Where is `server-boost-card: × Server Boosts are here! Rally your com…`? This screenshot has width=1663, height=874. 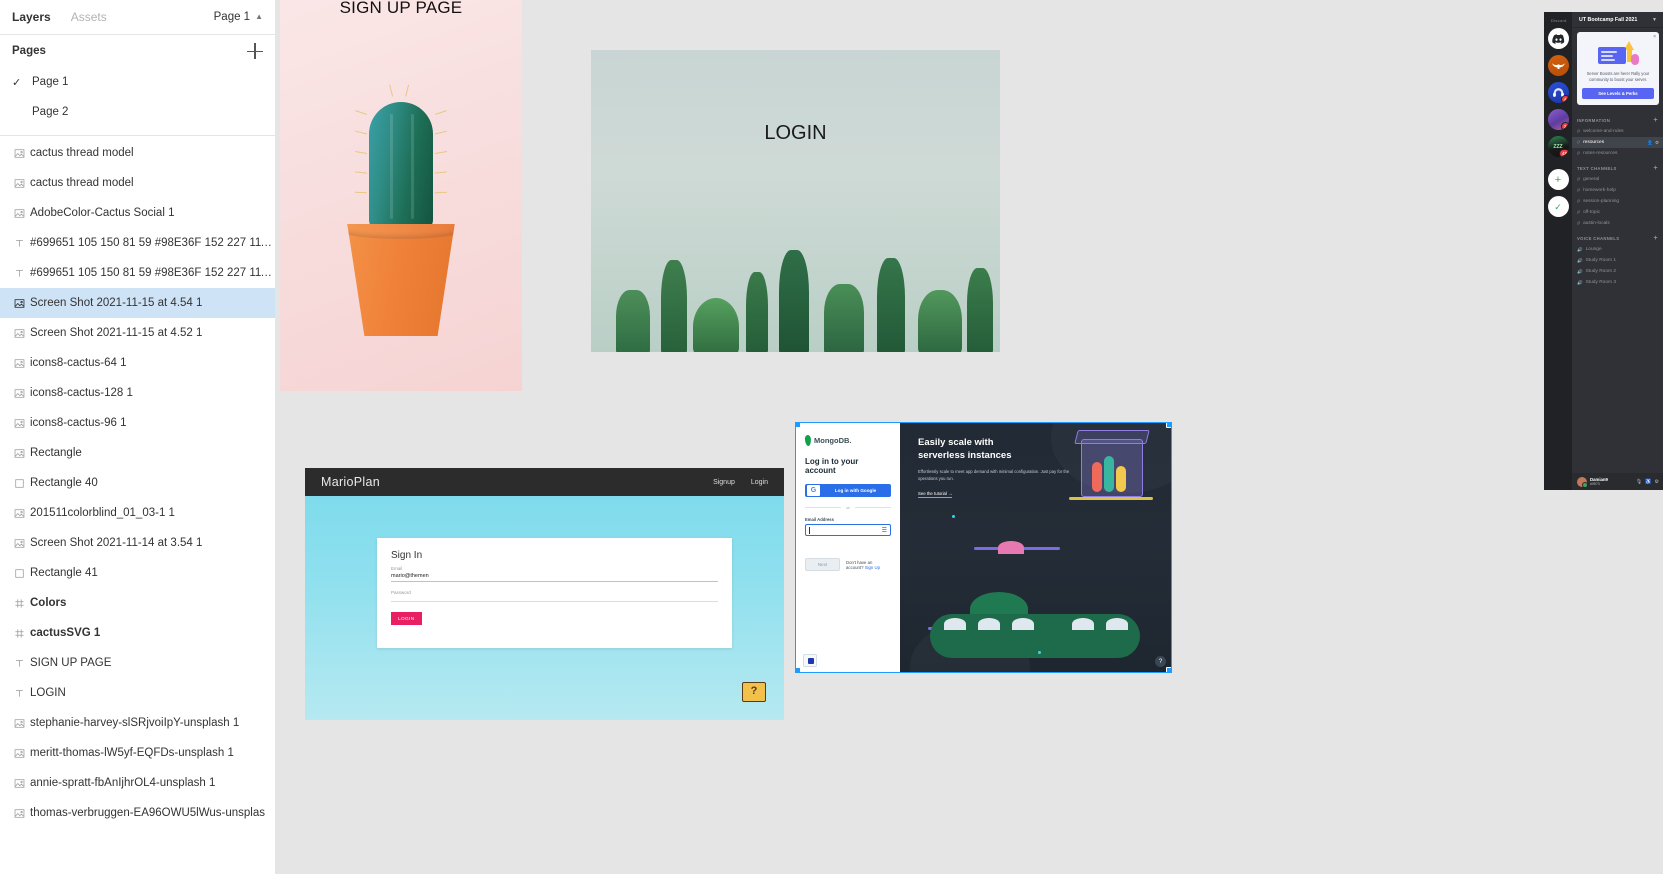
server-boost-card: × Server Boosts are here! Rally your com… is located at coordinates (1618, 69).